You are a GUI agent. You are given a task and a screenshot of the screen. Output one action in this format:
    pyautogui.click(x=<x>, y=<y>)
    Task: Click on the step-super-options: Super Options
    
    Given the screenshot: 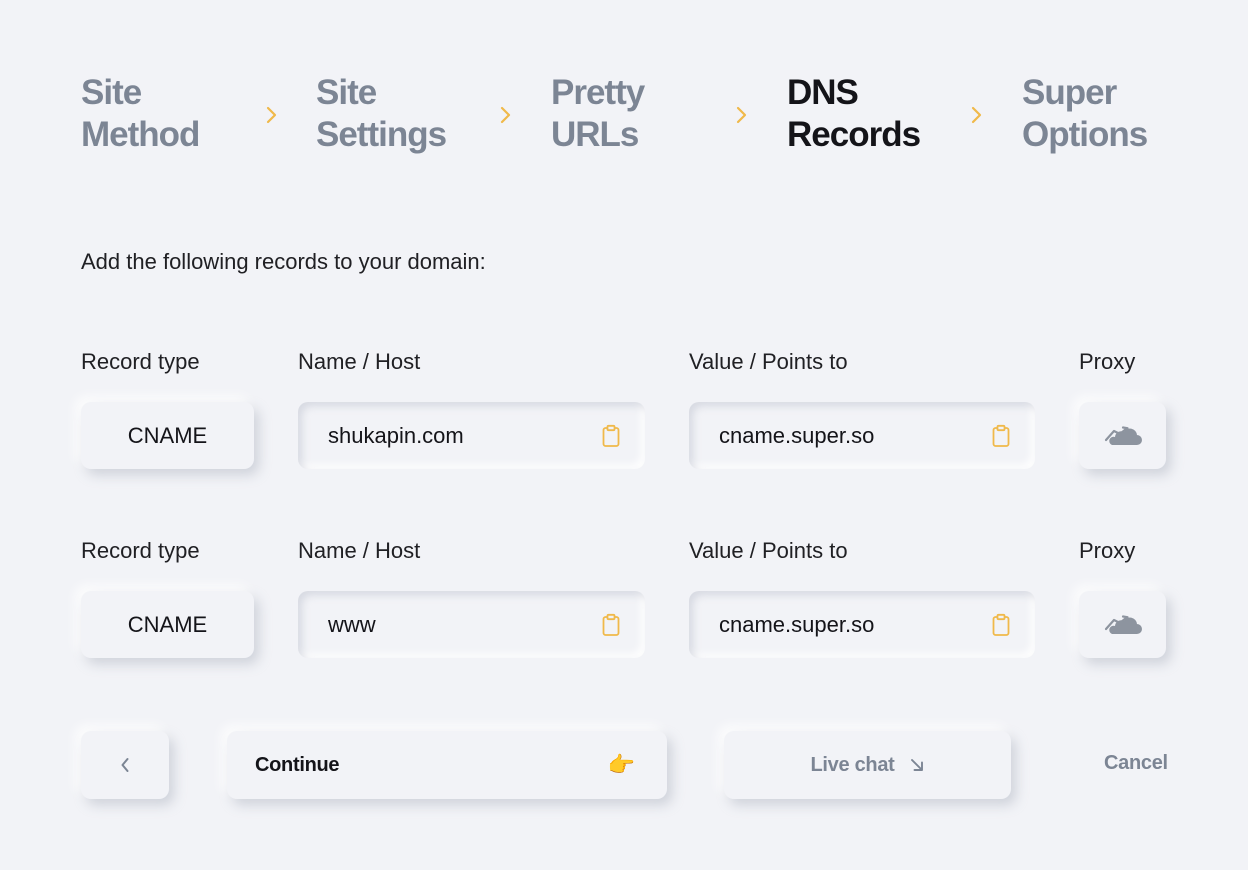 What is the action you would take?
    pyautogui.click(x=1085, y=114)
    